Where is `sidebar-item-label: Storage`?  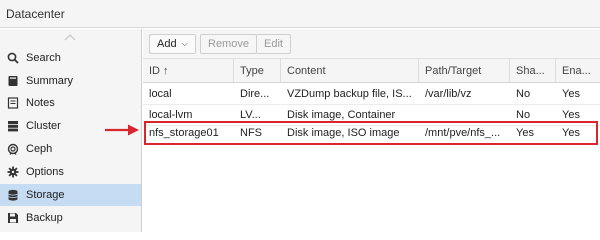
sidebar-item-label: Storage is located at coordinates (45, 195).